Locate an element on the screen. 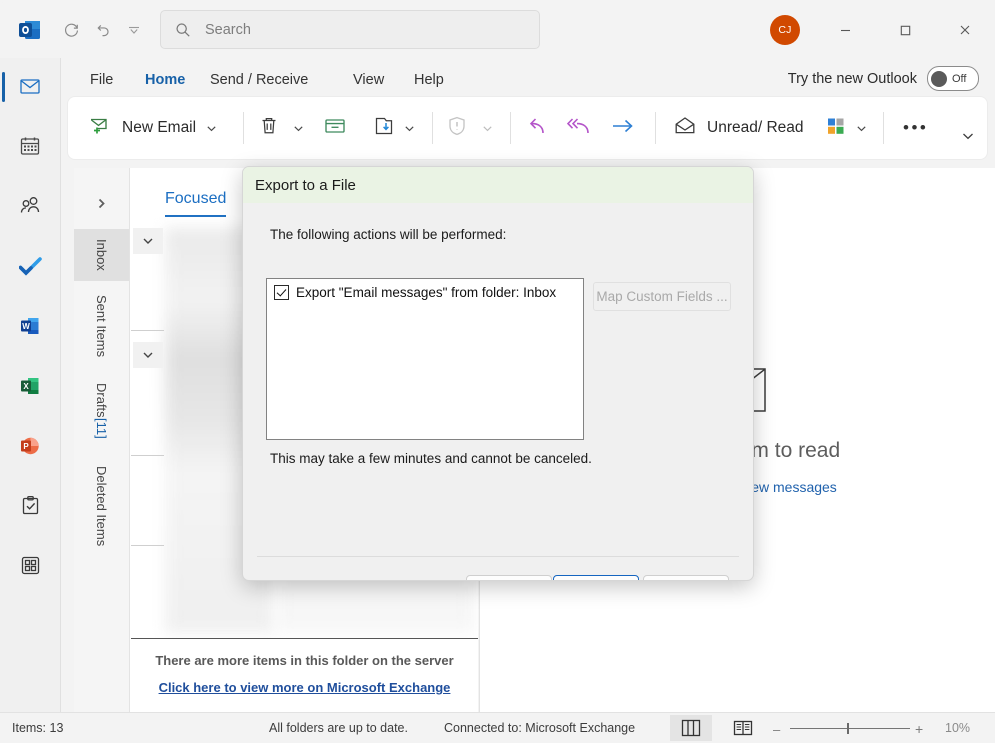 The width and height of the screenshot is (995, 743). avatar: CJ is located at coordinates (785, 30).